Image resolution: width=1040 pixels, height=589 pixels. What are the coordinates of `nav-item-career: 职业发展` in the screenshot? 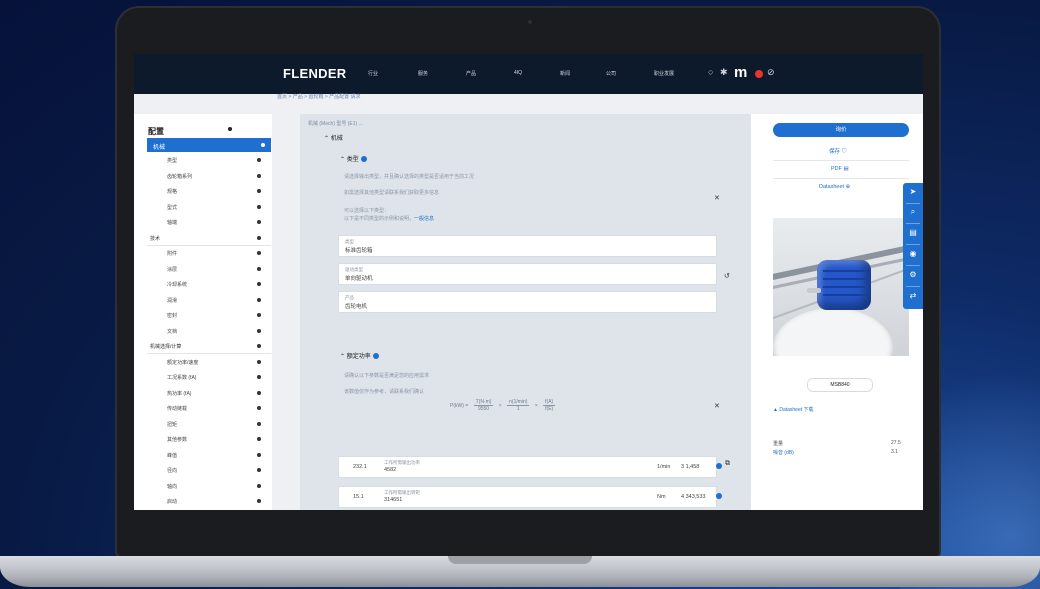 It's located at (664, 73).